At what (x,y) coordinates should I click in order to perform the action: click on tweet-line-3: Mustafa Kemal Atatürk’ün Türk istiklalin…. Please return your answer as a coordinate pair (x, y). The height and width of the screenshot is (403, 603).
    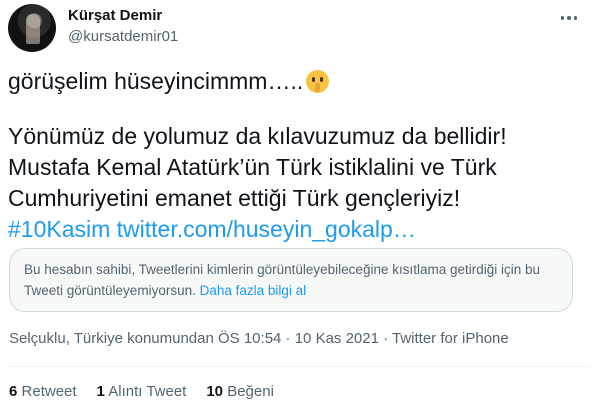
    Looking at the image, I should click on (252, 167).